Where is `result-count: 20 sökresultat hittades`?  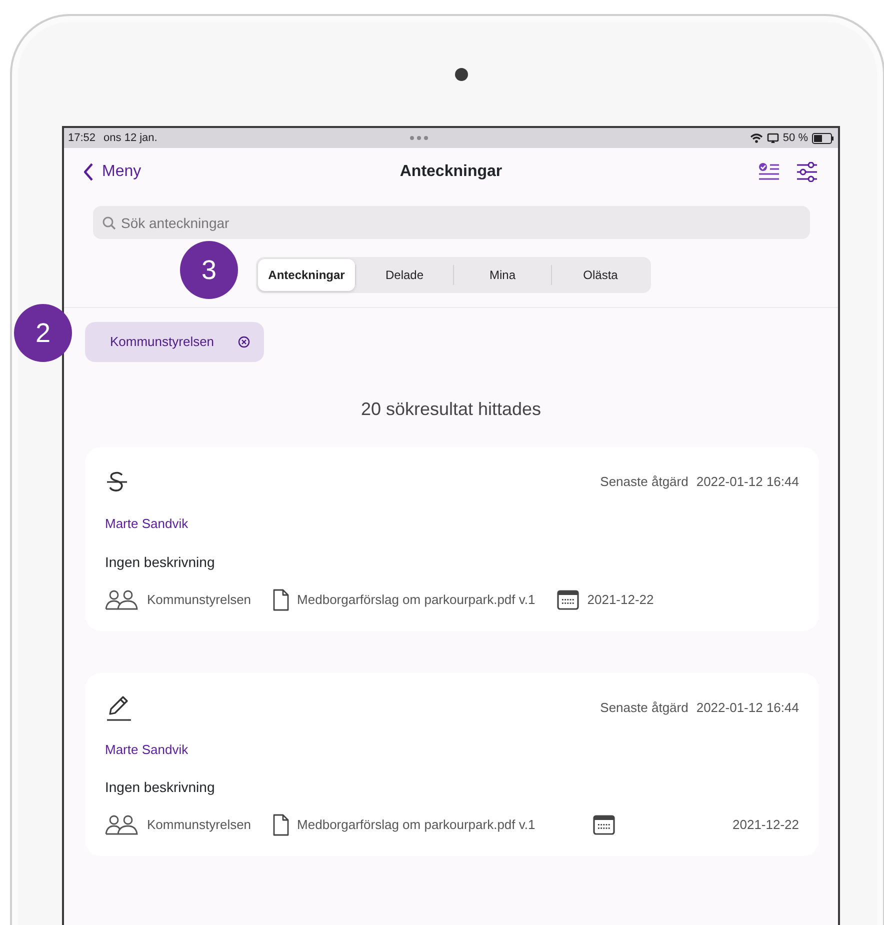
result-count: 20 sökresultat hittades is located at coordinates (451, 409).